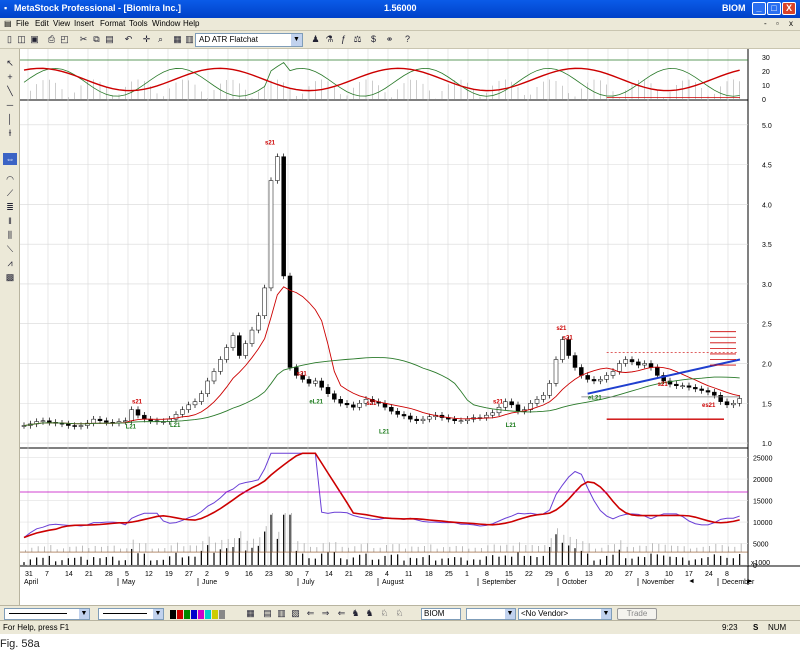 The width and height of the screenshot is (800, 655). I want to click on template-select: AD ATR Flatchat ▼, so click(249, 40).